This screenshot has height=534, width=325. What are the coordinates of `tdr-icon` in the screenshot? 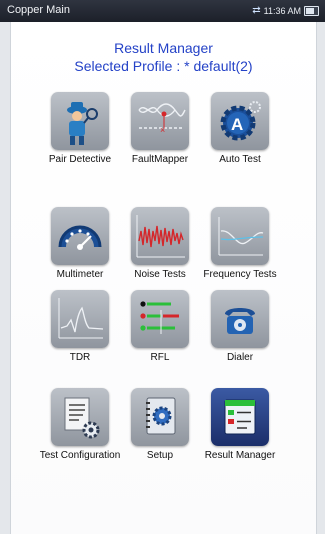 It's located at (80, 319).